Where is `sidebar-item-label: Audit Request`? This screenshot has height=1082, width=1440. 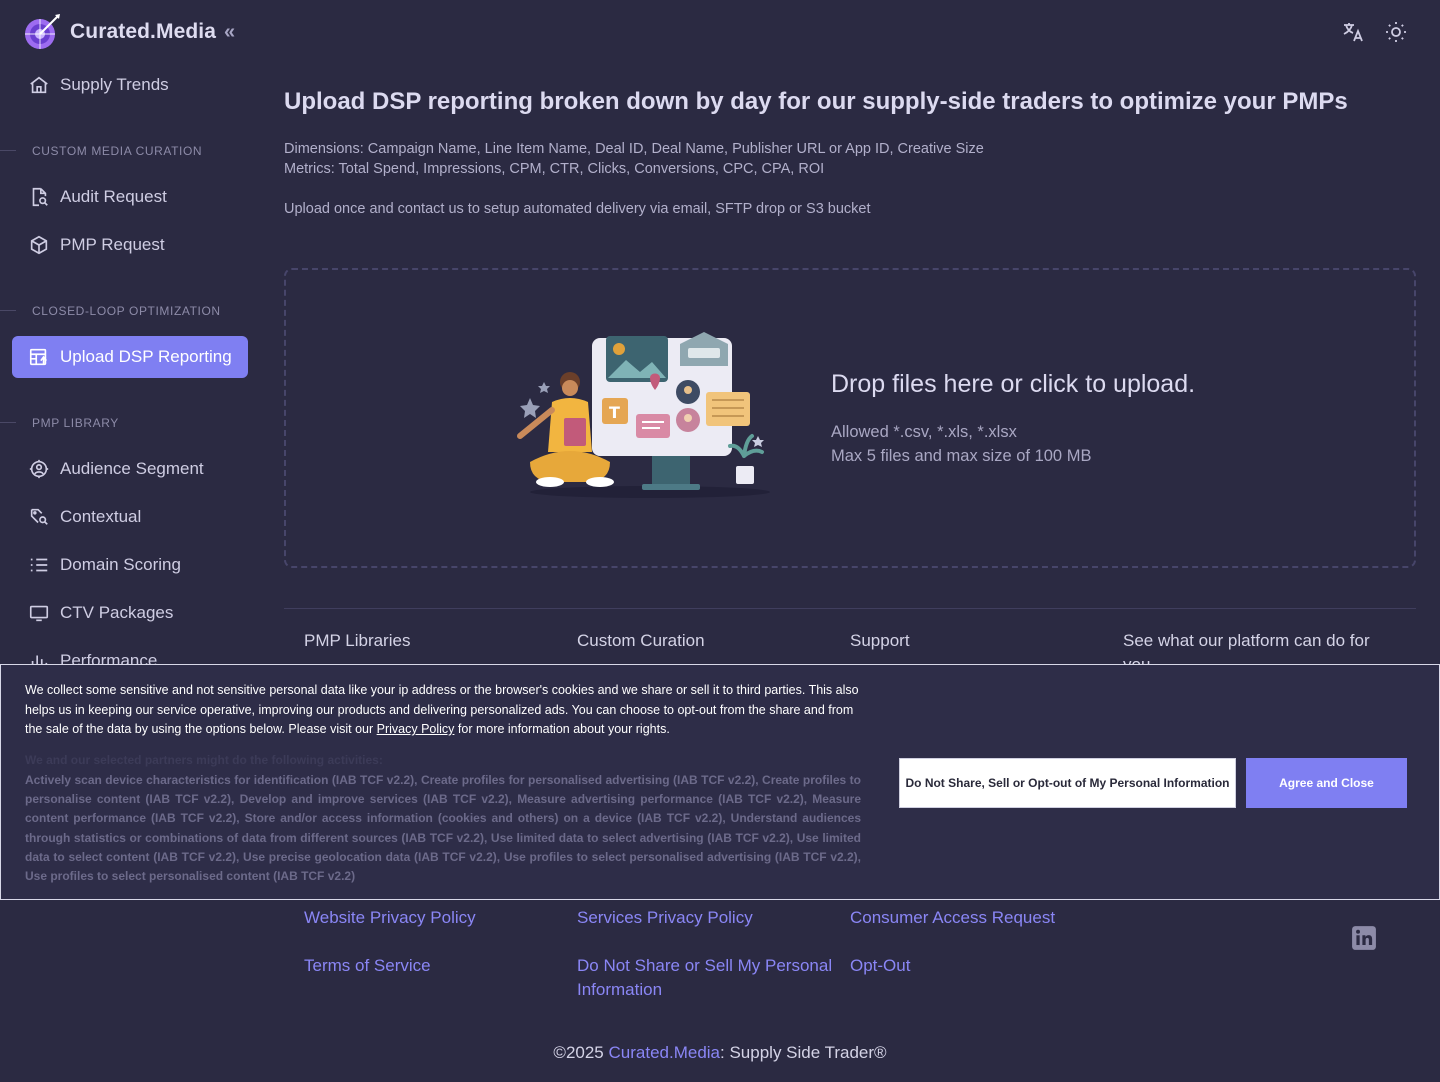
sidebar-item-label: Audit Request is located at coordinates (113, 196).